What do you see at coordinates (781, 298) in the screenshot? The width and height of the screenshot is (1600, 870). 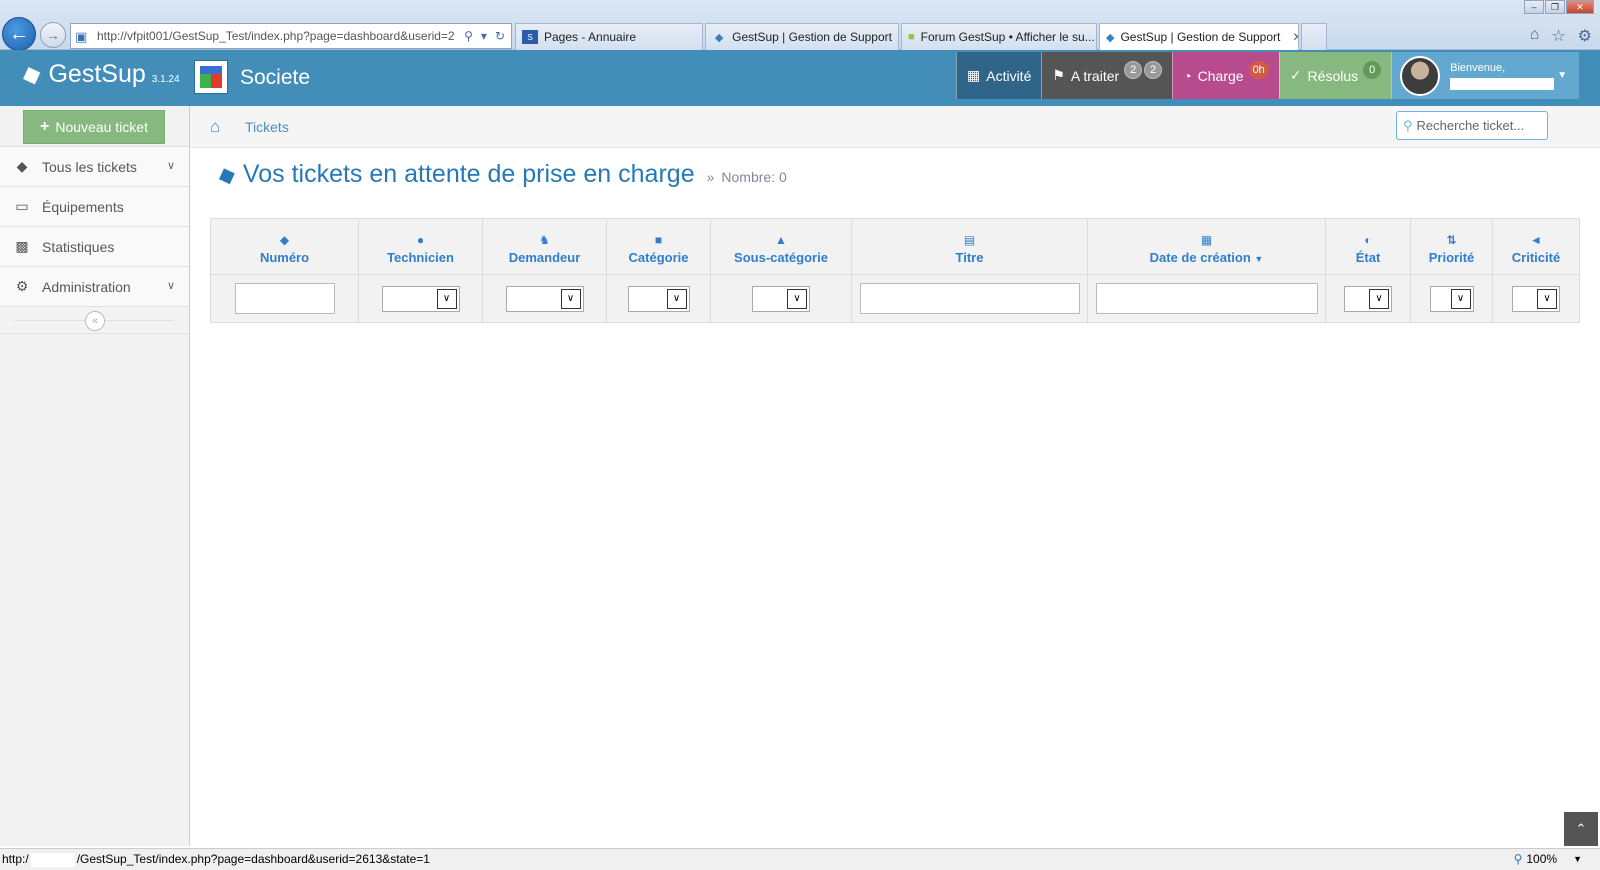 I see `filter-sous-categorie-select: ∨` at bounding box center [781, 298].